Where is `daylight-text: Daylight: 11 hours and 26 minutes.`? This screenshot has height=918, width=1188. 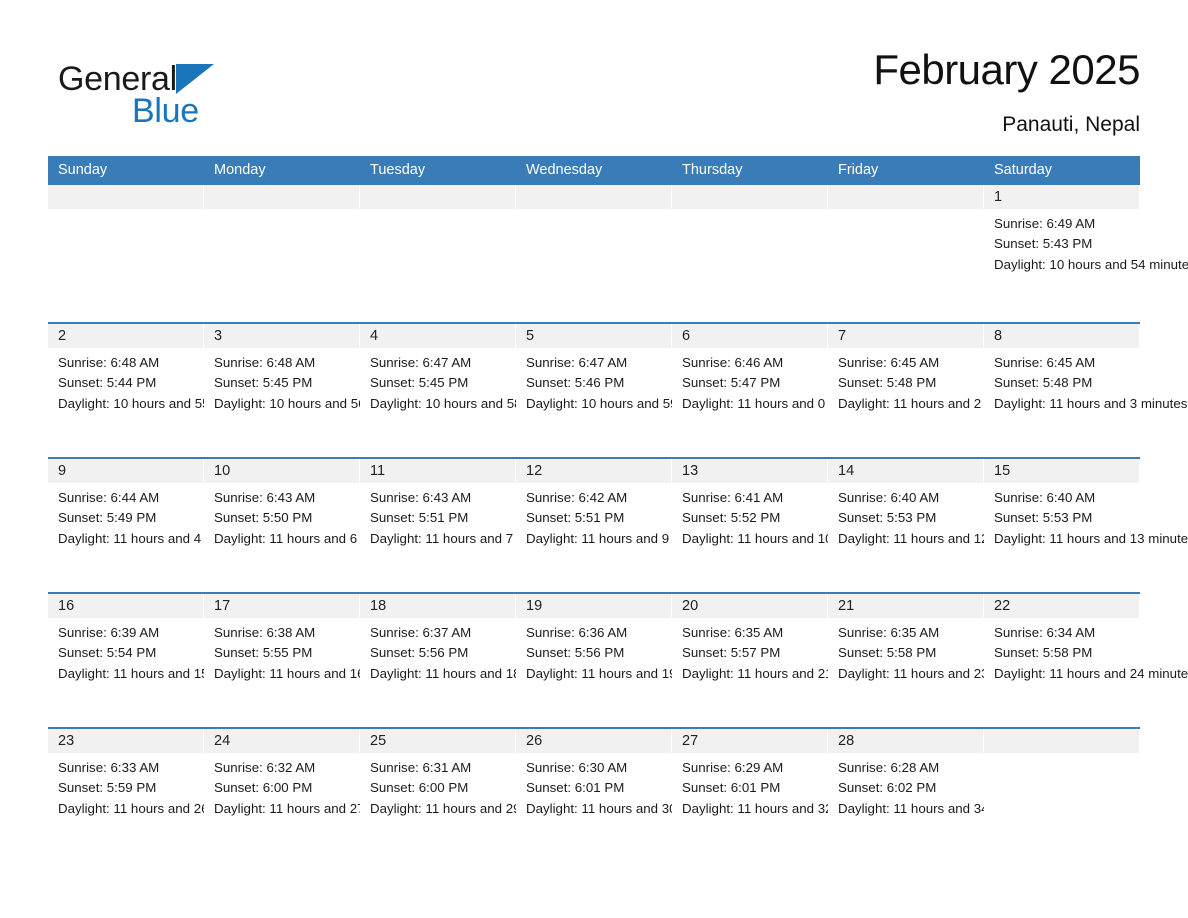
daylight-text: Daylight: 11 hours and 26 minutes. is located at coordinates (160, 808).